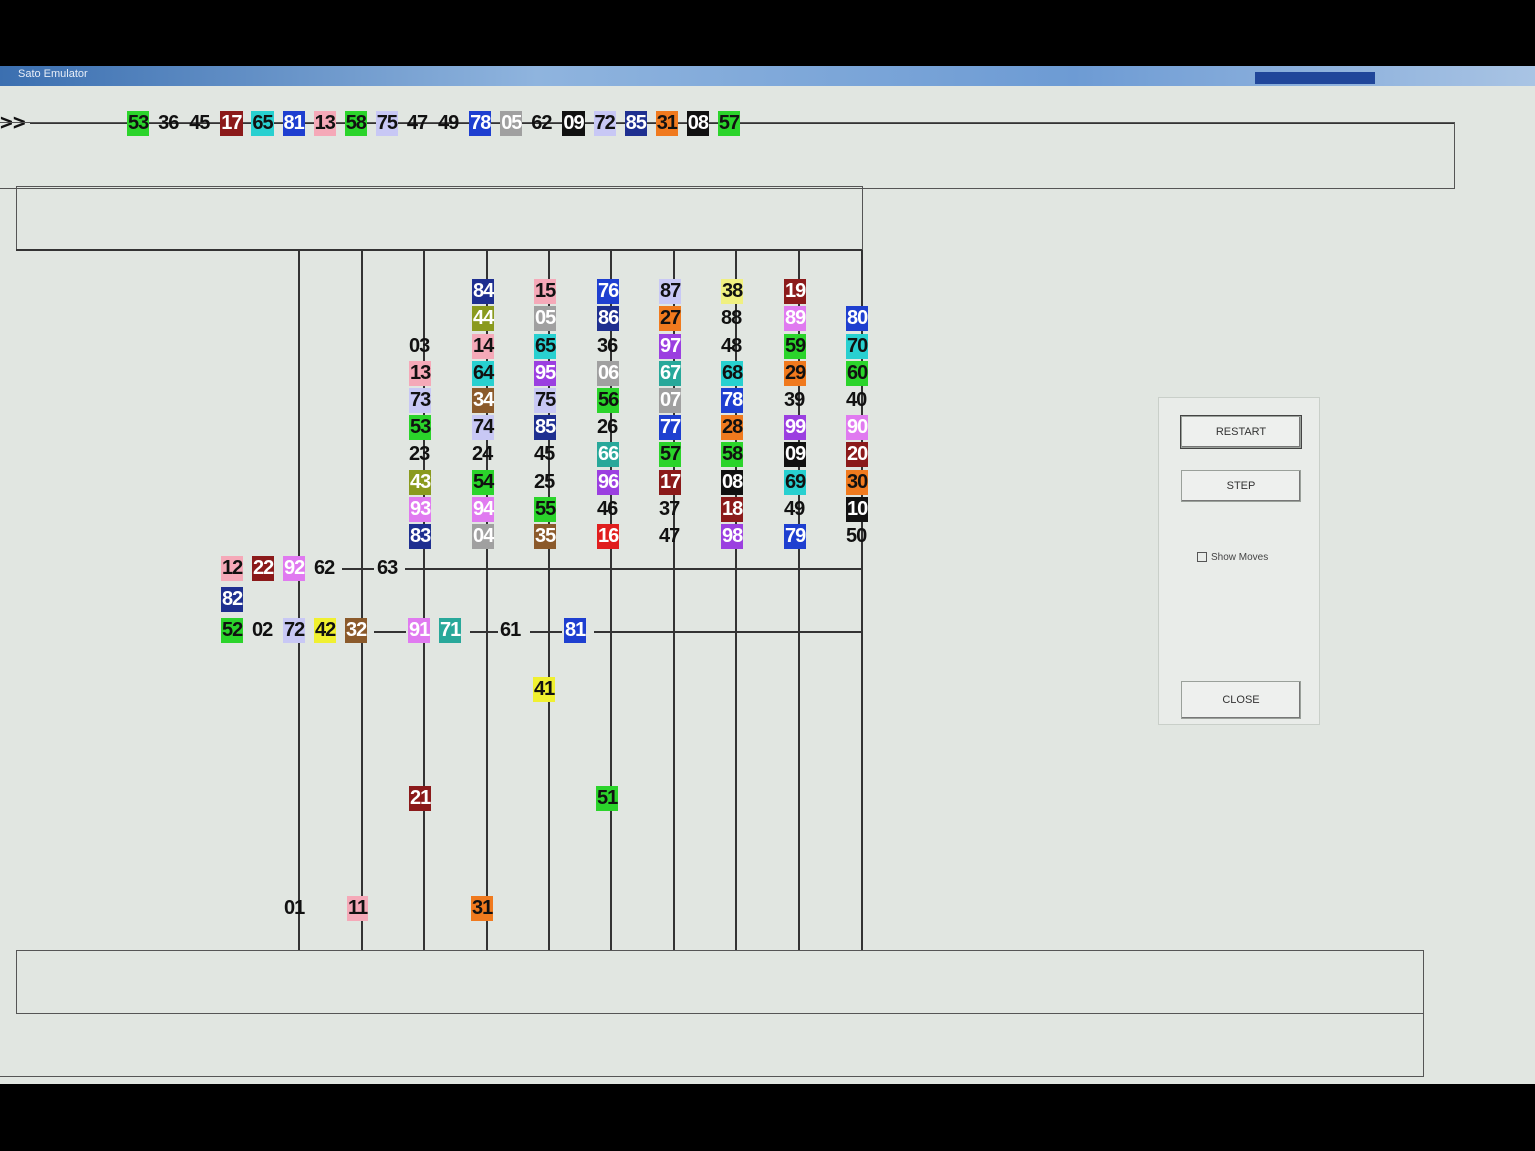 The image size is (1535, 1151). What do you see at coordinates (666, 123) in the screenshot?
I see `sequence-chip: 31` at bounding box center [666, 123].